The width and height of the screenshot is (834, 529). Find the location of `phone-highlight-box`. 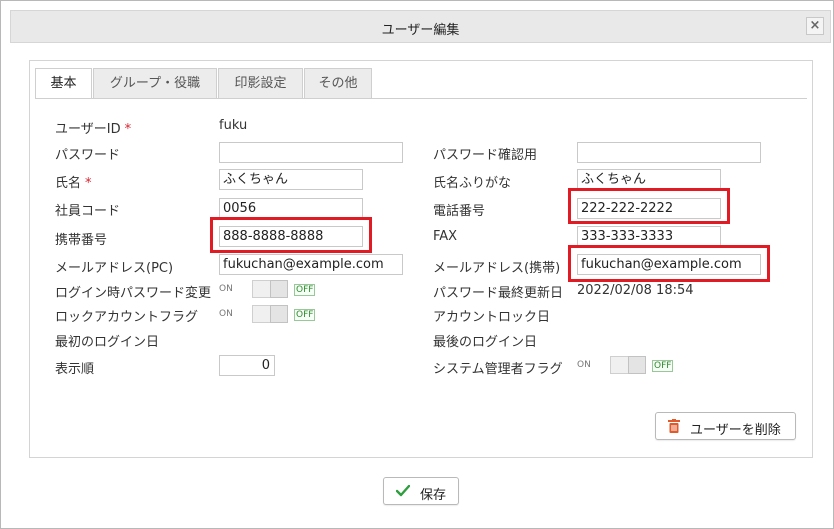

phone-highlight-box is located at coordinates (649, 206).